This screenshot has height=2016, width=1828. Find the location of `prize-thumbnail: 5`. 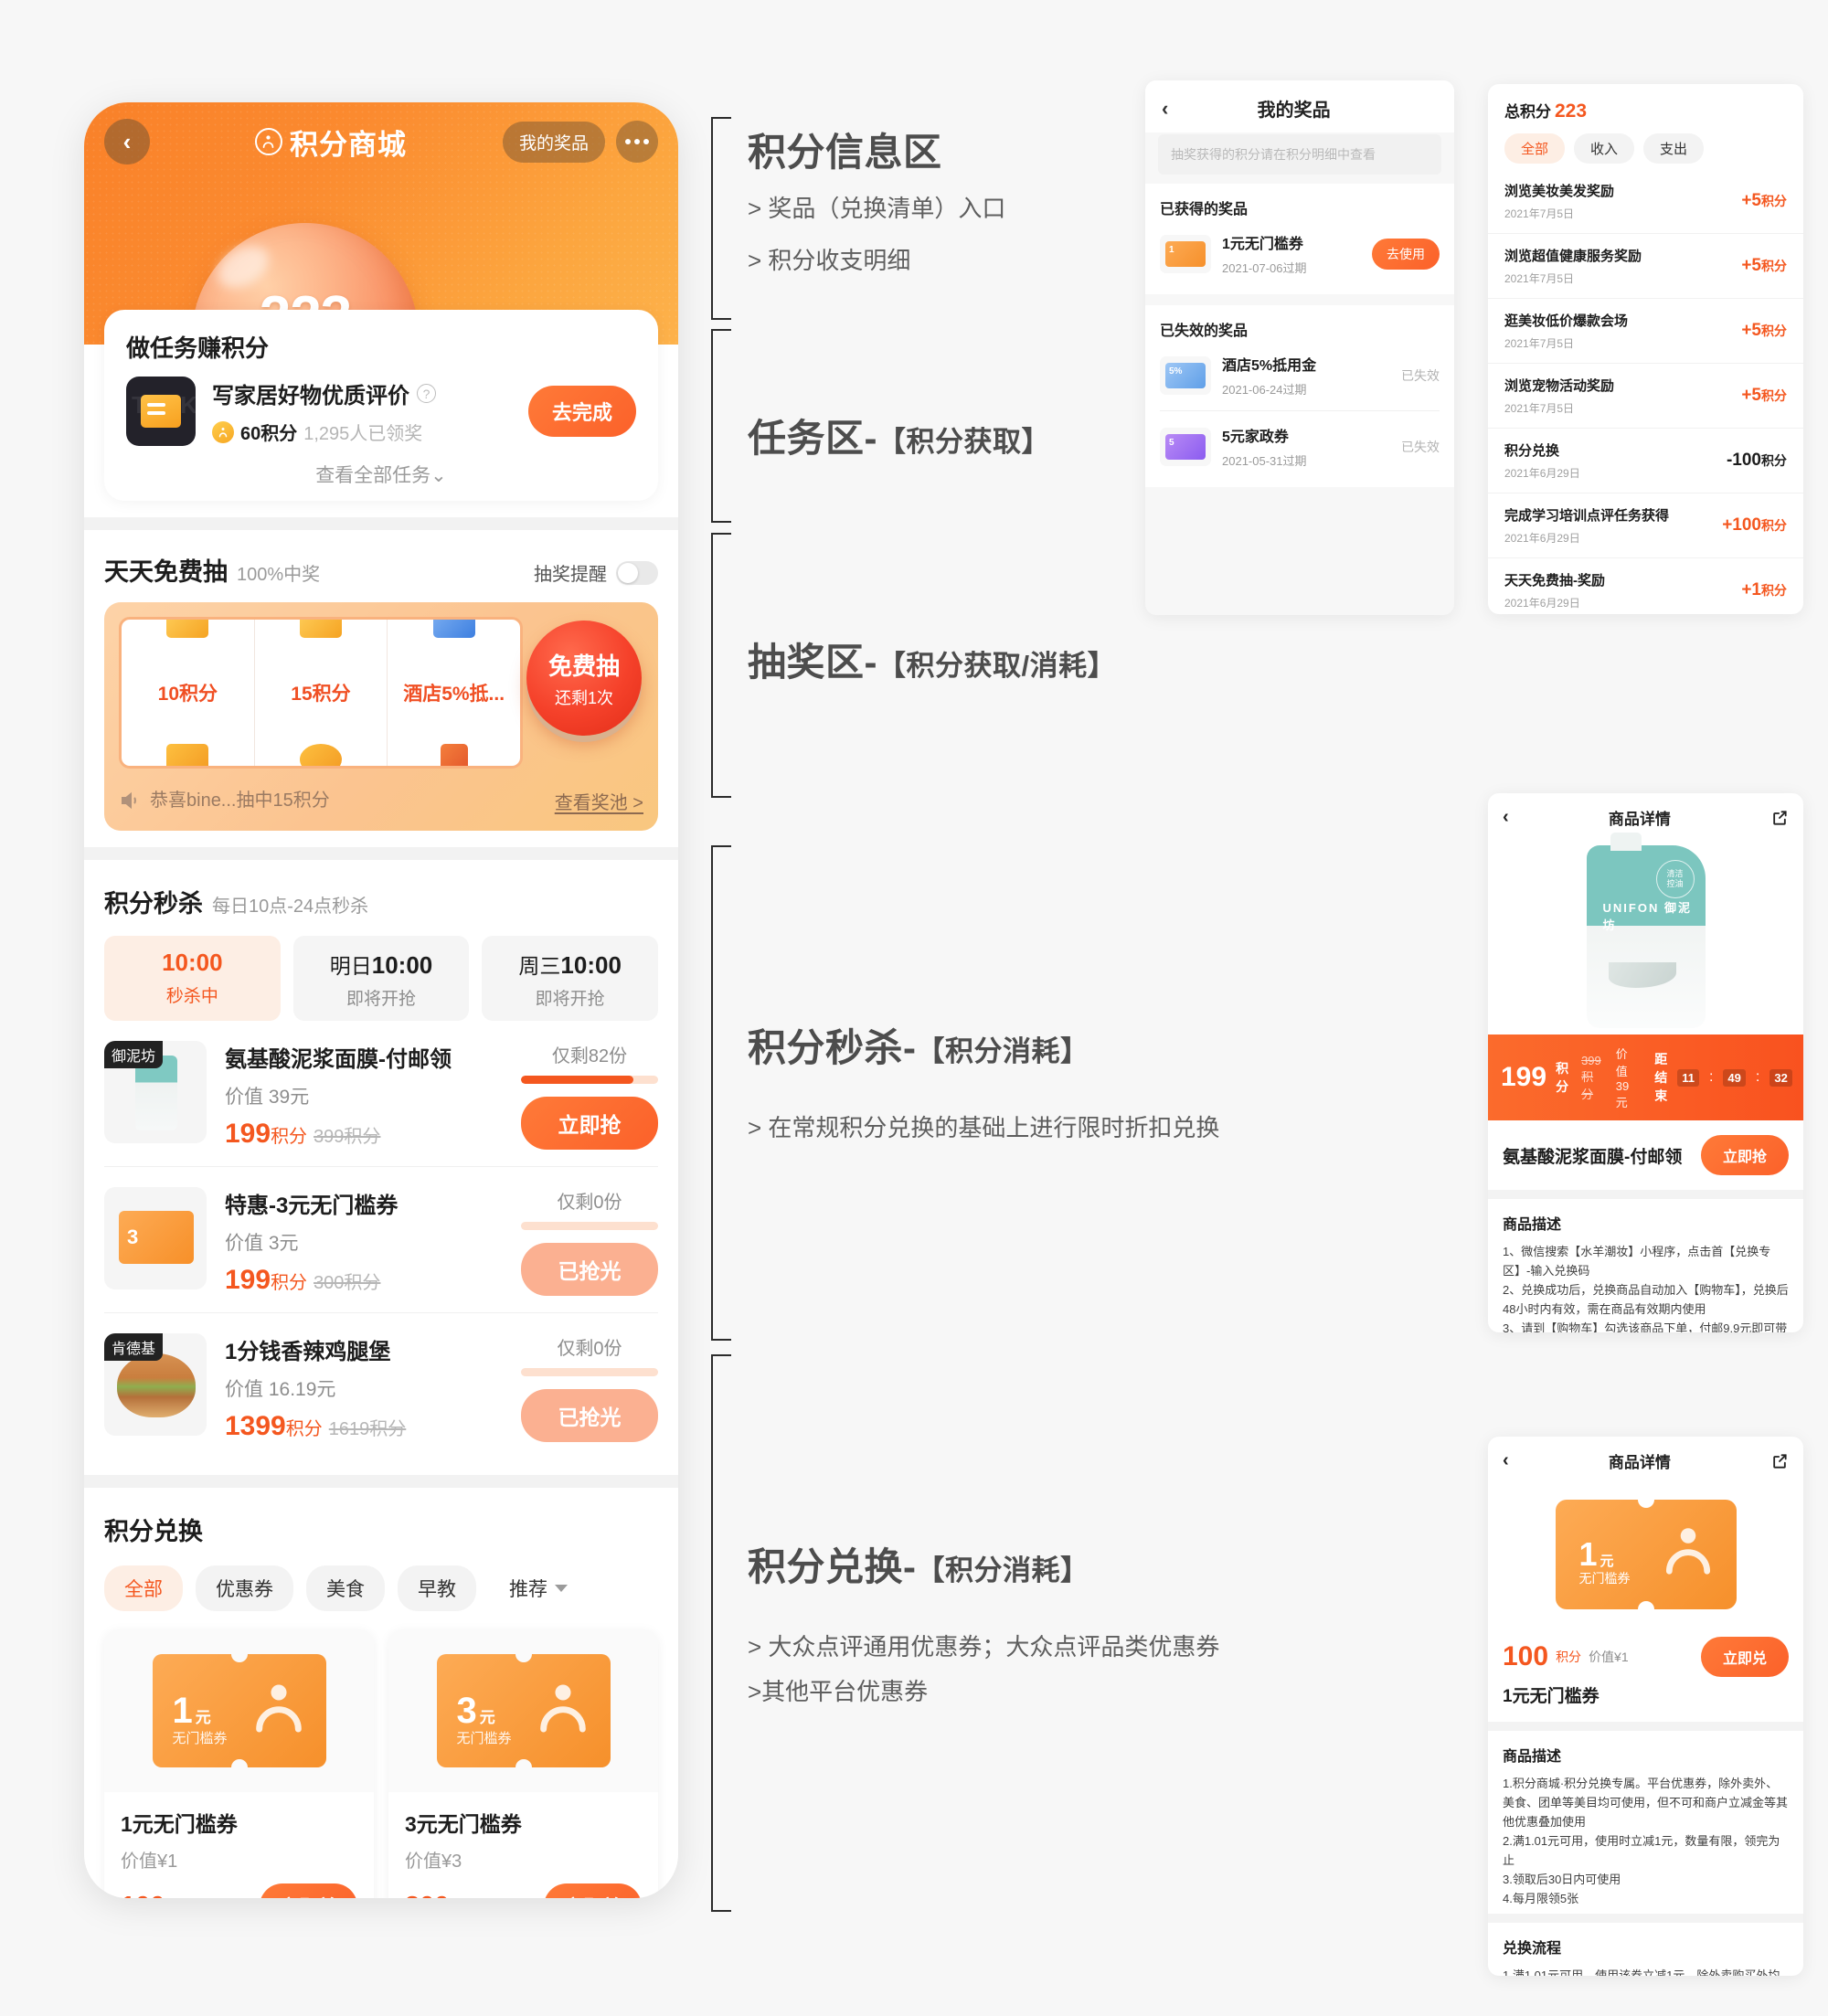

prize-thumbnail: 5 is located at coordinates (1185, 447).